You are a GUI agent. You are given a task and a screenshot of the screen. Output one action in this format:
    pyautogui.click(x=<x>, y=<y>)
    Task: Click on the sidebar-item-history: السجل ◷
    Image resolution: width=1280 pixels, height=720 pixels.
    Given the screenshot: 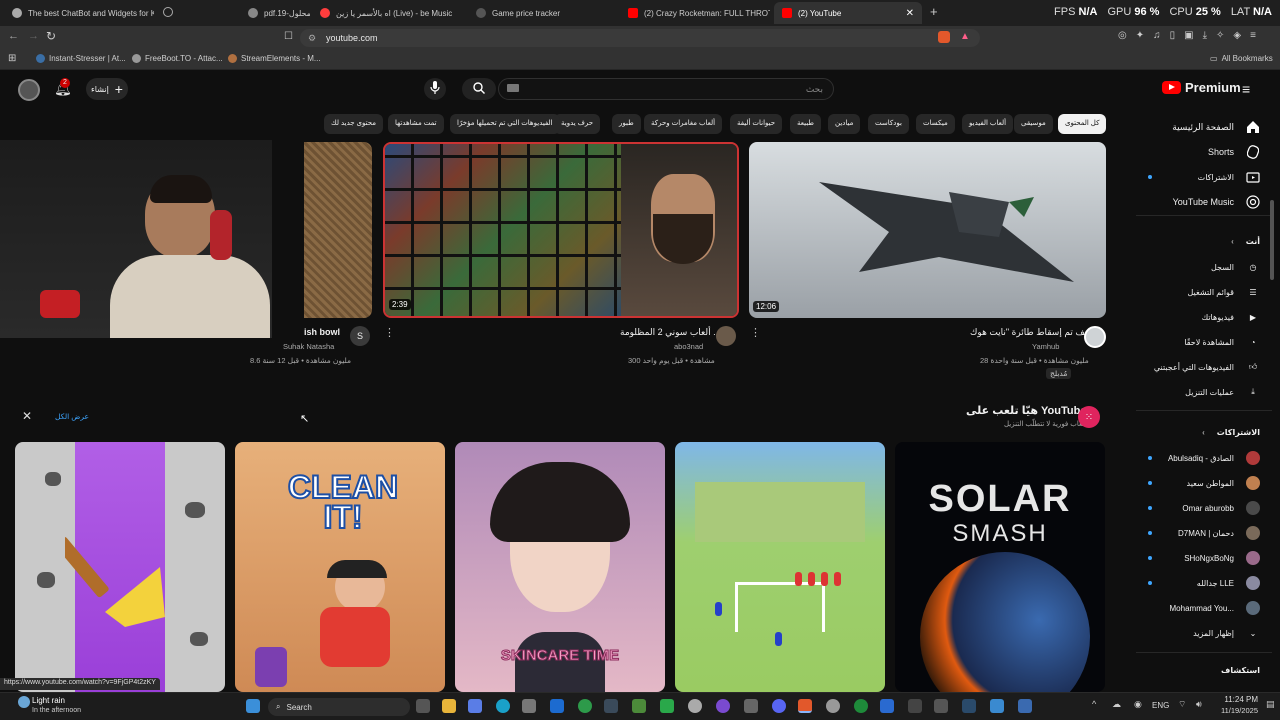 What is the action you would take?
    pyautogui.click(x=1235, y=267)
    